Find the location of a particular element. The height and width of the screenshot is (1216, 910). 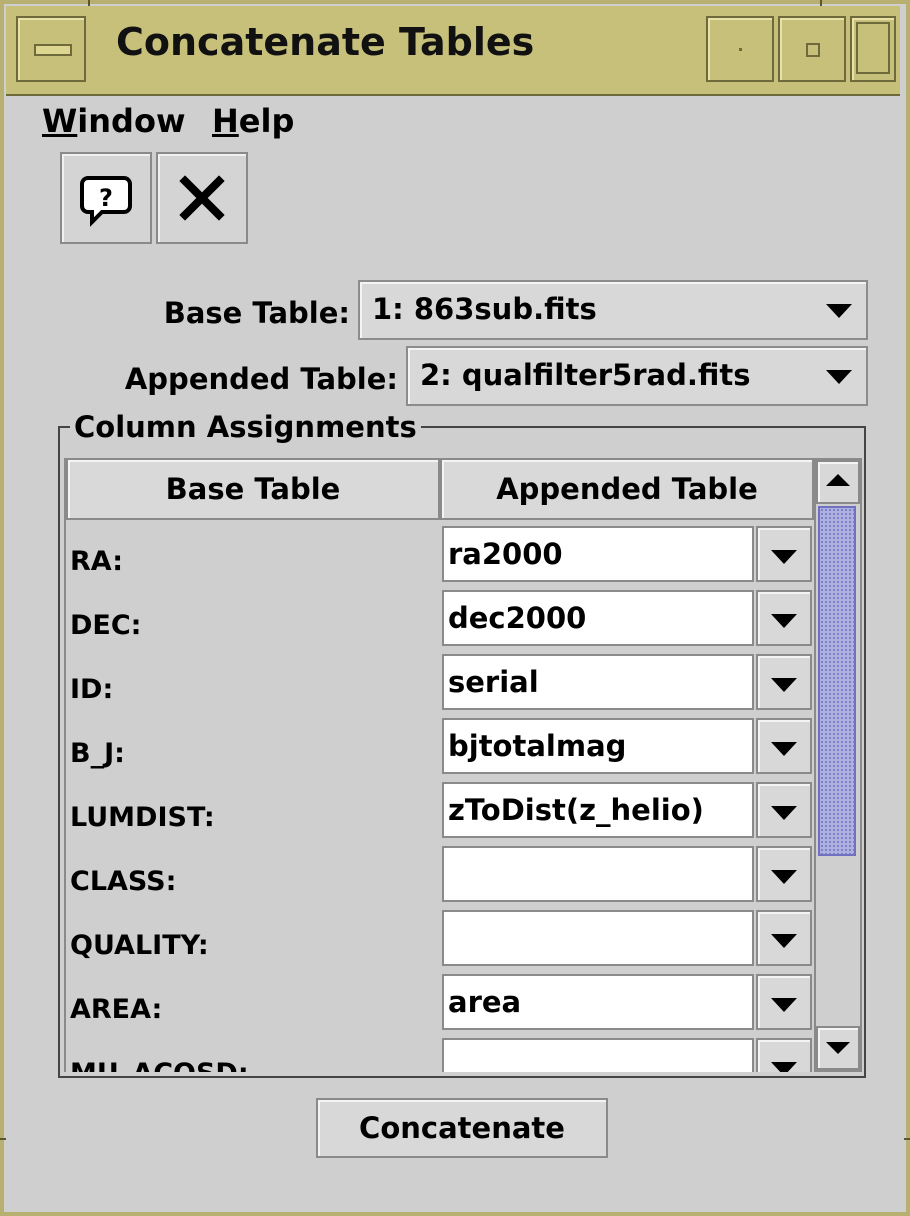

column-select-value: bjtotalmag is located at coordinates (537, 746).